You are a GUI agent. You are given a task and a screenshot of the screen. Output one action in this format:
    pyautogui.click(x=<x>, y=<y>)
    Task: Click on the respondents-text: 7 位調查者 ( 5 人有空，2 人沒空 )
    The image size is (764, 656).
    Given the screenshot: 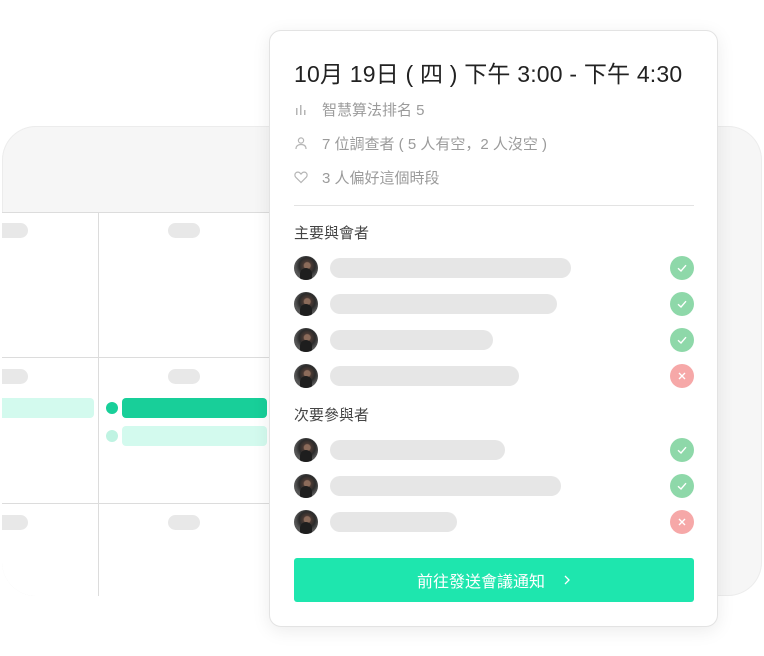 What is the action you would take?
    pyautogui.click(x=435, y=144)
    